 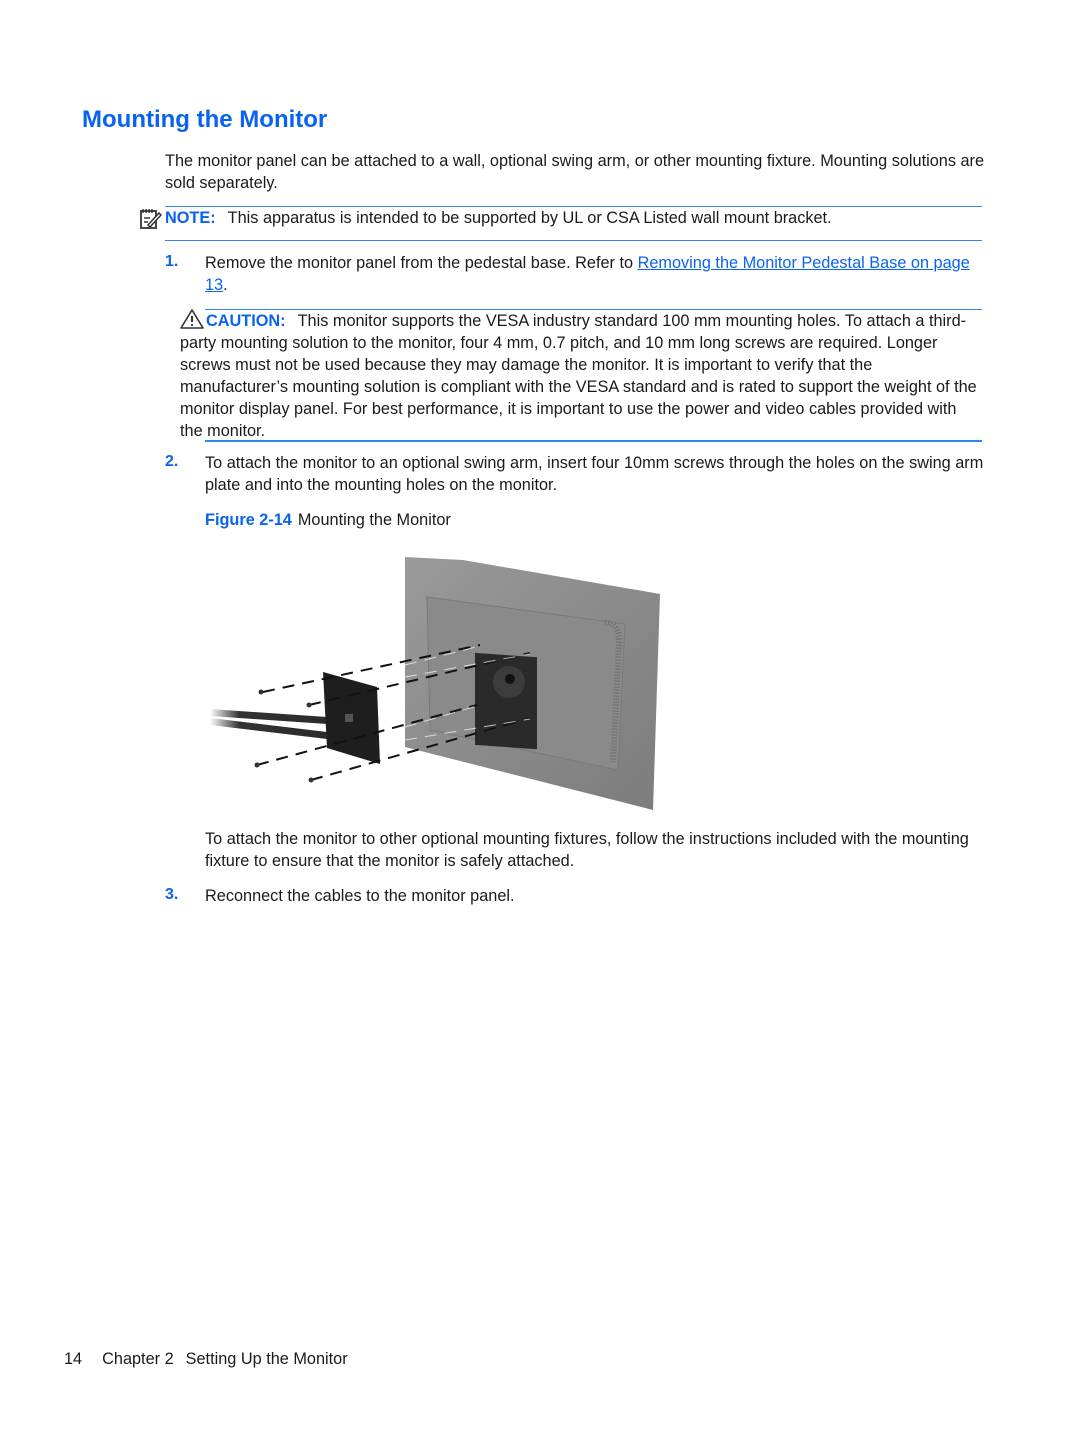 I want to click on warning-triangle-icon, so click(x=192, y=319).